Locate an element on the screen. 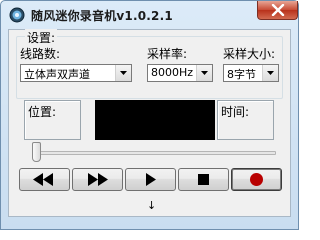  sample-rate-dropdown-arrow is located at coordinates (204, 73).